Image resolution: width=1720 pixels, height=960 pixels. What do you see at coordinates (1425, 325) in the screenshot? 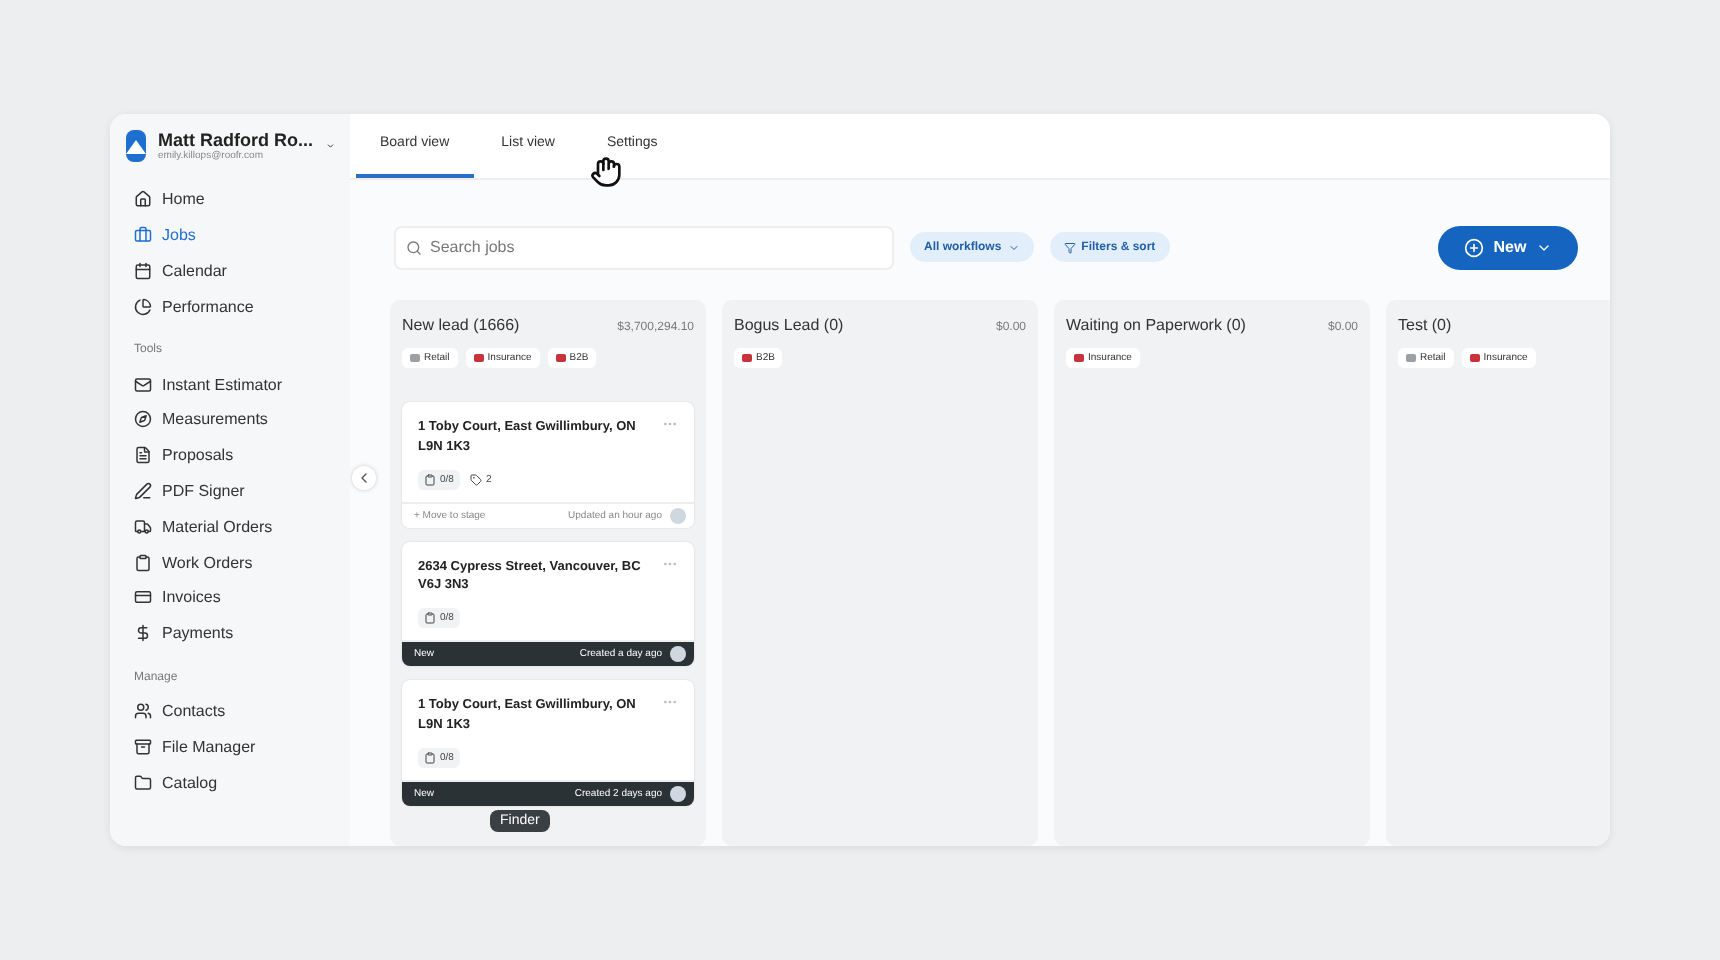
I see `column-title: Test (0)` at bounding box center [1425, 325].